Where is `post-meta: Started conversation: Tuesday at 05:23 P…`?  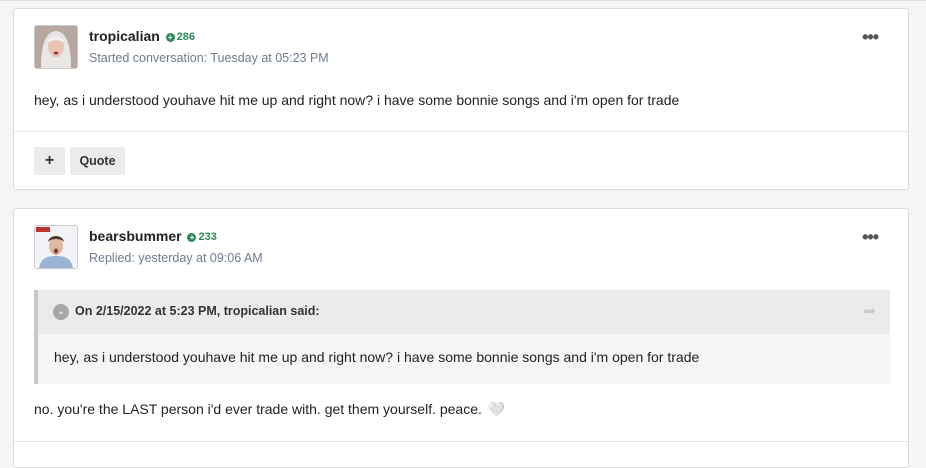 post-meta: Started conversation: Tuesday at 05:23 P… is located at coordinates (209, 58).